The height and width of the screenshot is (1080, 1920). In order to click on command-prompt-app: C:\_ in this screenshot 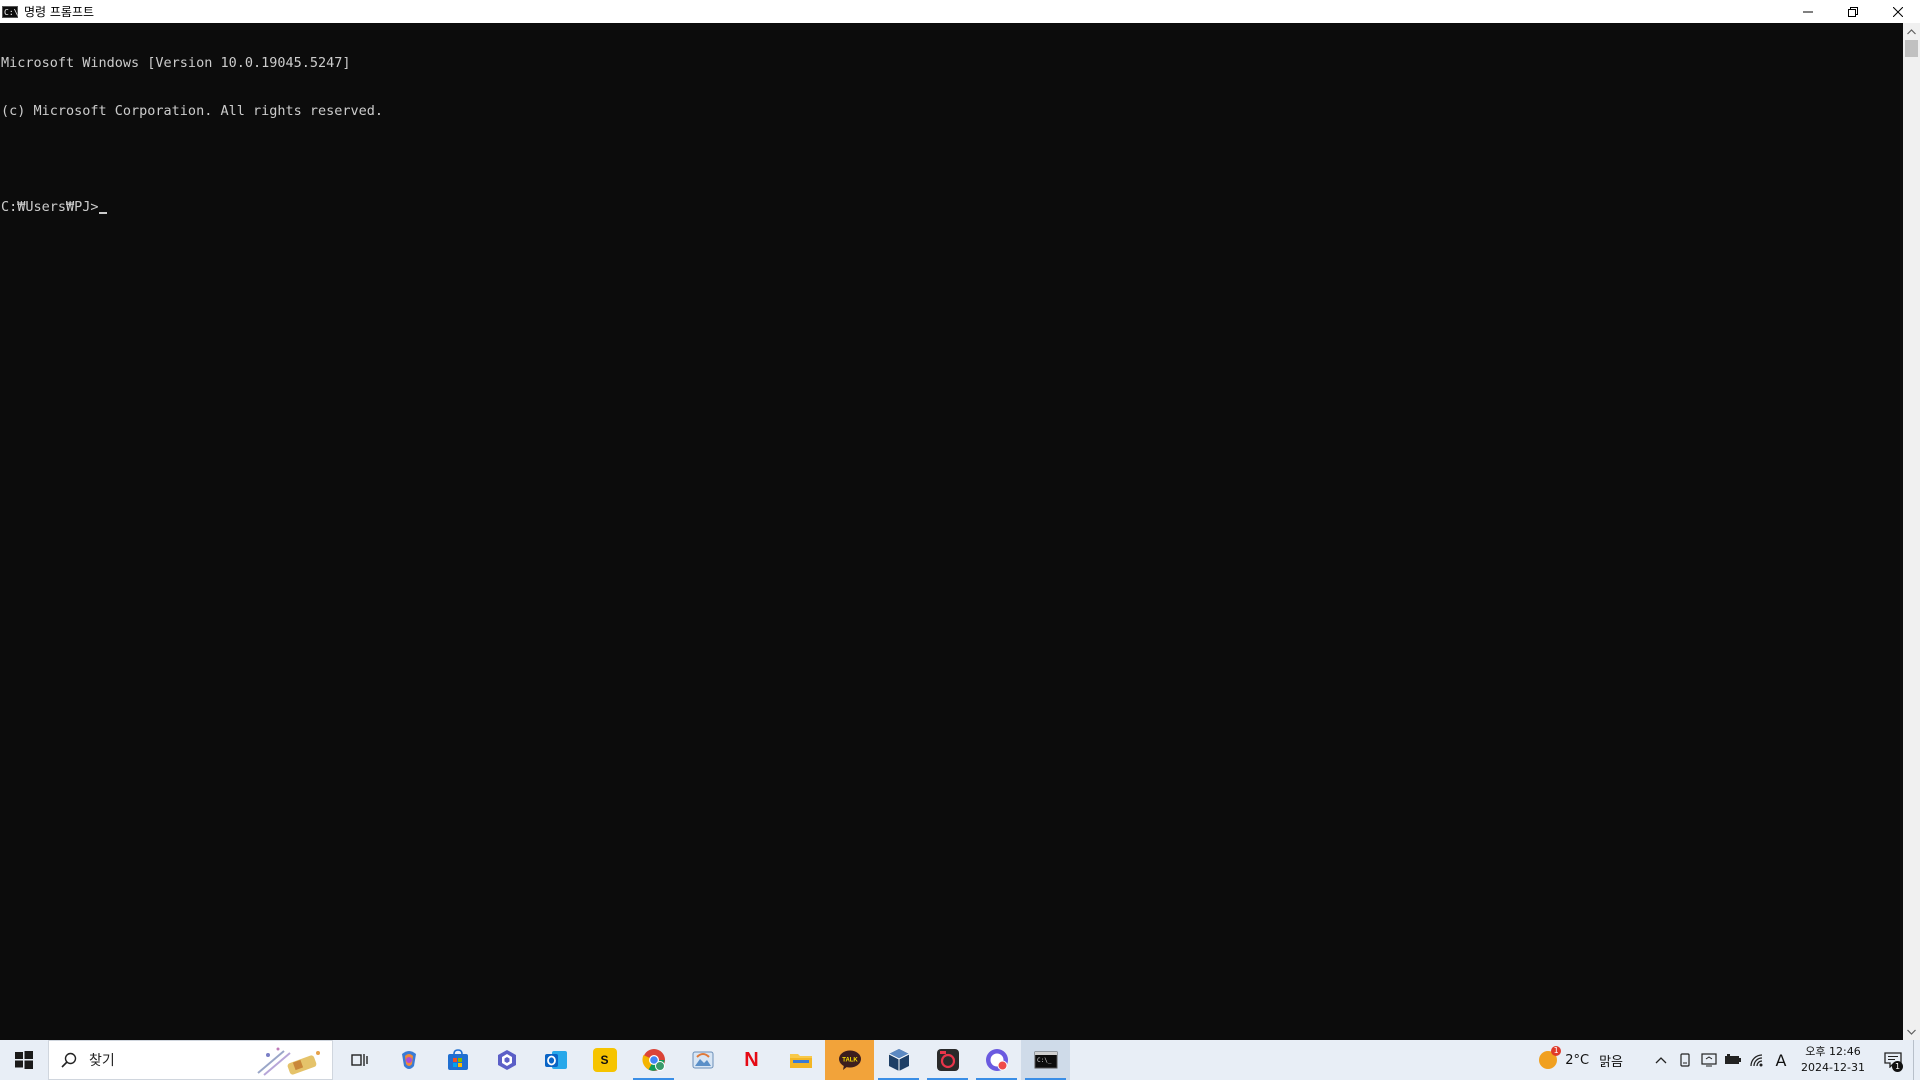, I will do `click(1045, 1060)`.